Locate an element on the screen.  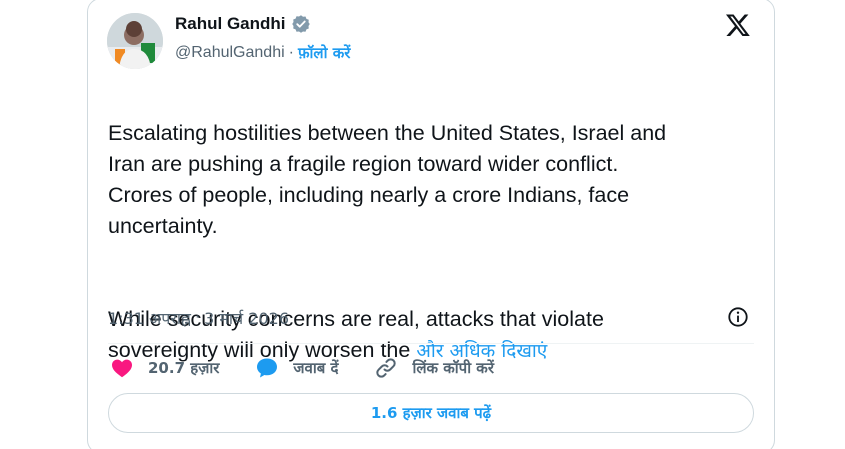
reply-label: जवाब दें is located at coordinates (316, 368).